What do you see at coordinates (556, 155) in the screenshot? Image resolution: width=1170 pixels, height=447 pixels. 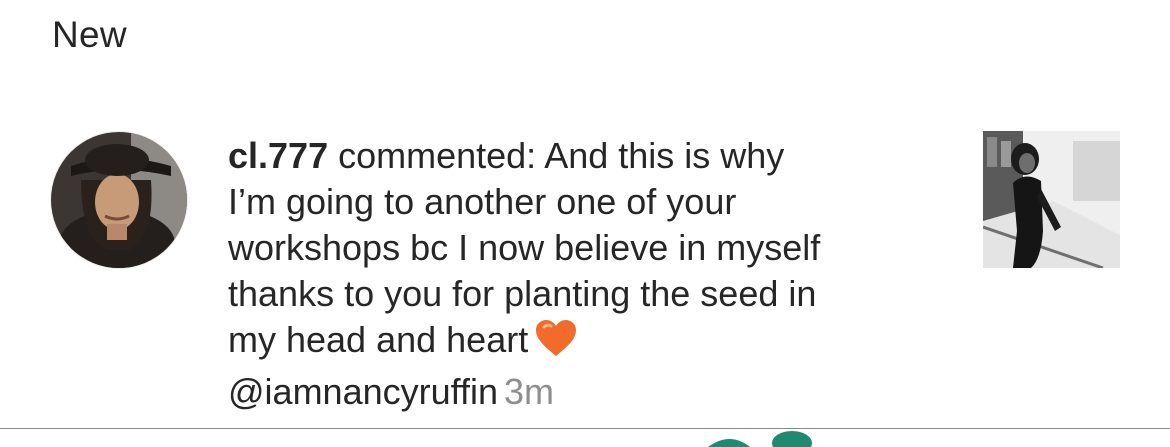 I see `comment-text: commented: And this is why` at bounding box center [556, 155].